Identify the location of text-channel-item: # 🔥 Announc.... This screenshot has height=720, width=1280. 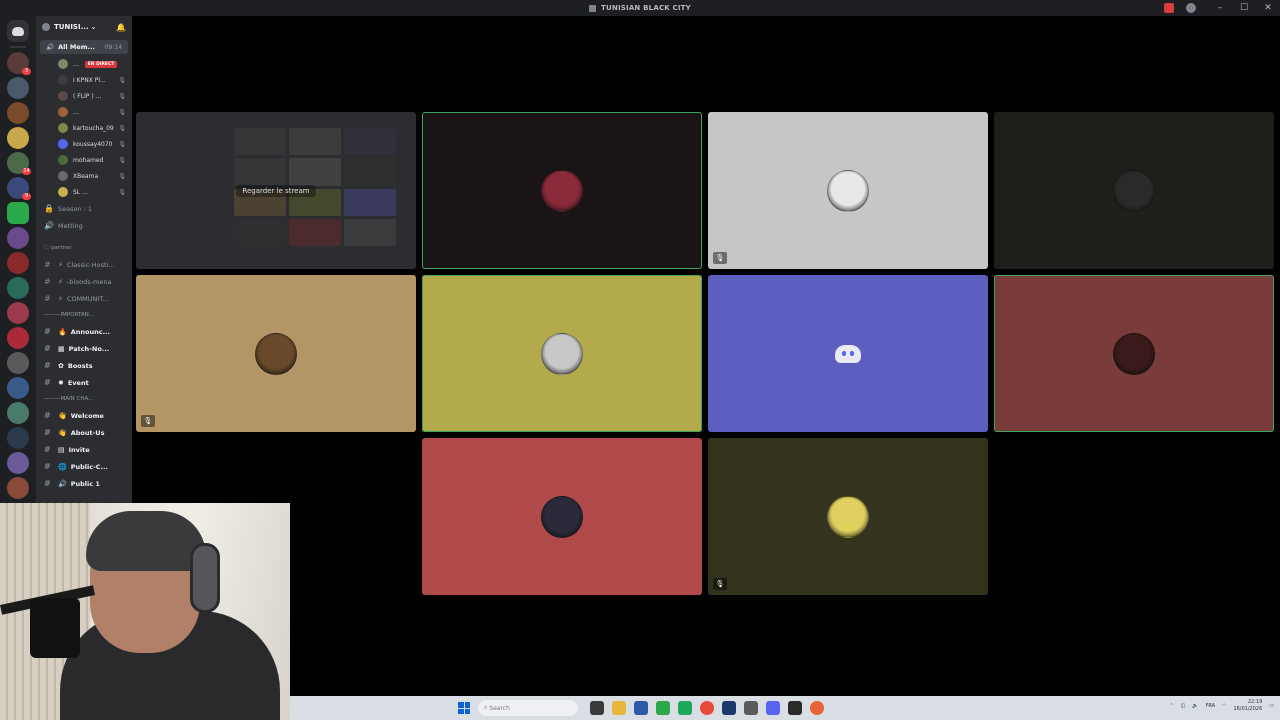
(84, 331).